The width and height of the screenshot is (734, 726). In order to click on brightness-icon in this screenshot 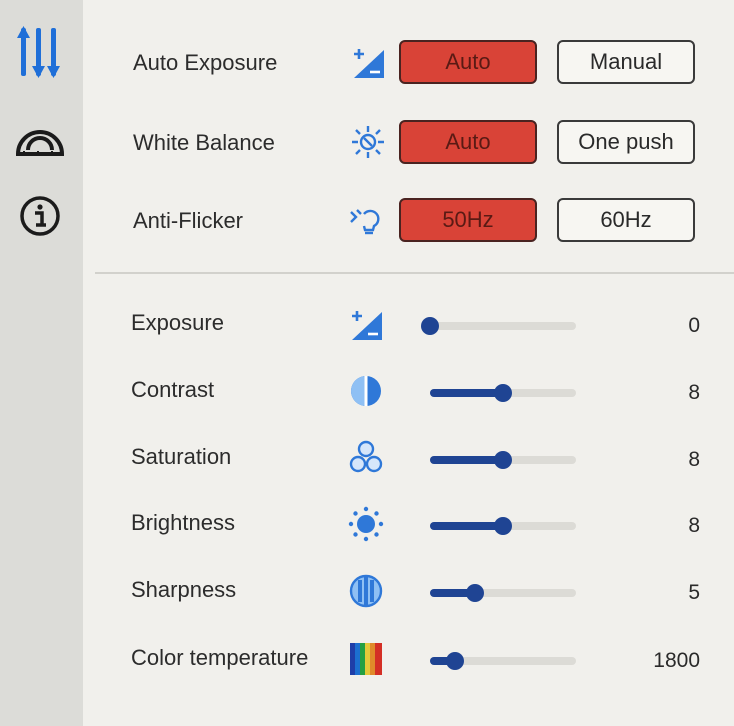, I will do `click(366, 524)`.